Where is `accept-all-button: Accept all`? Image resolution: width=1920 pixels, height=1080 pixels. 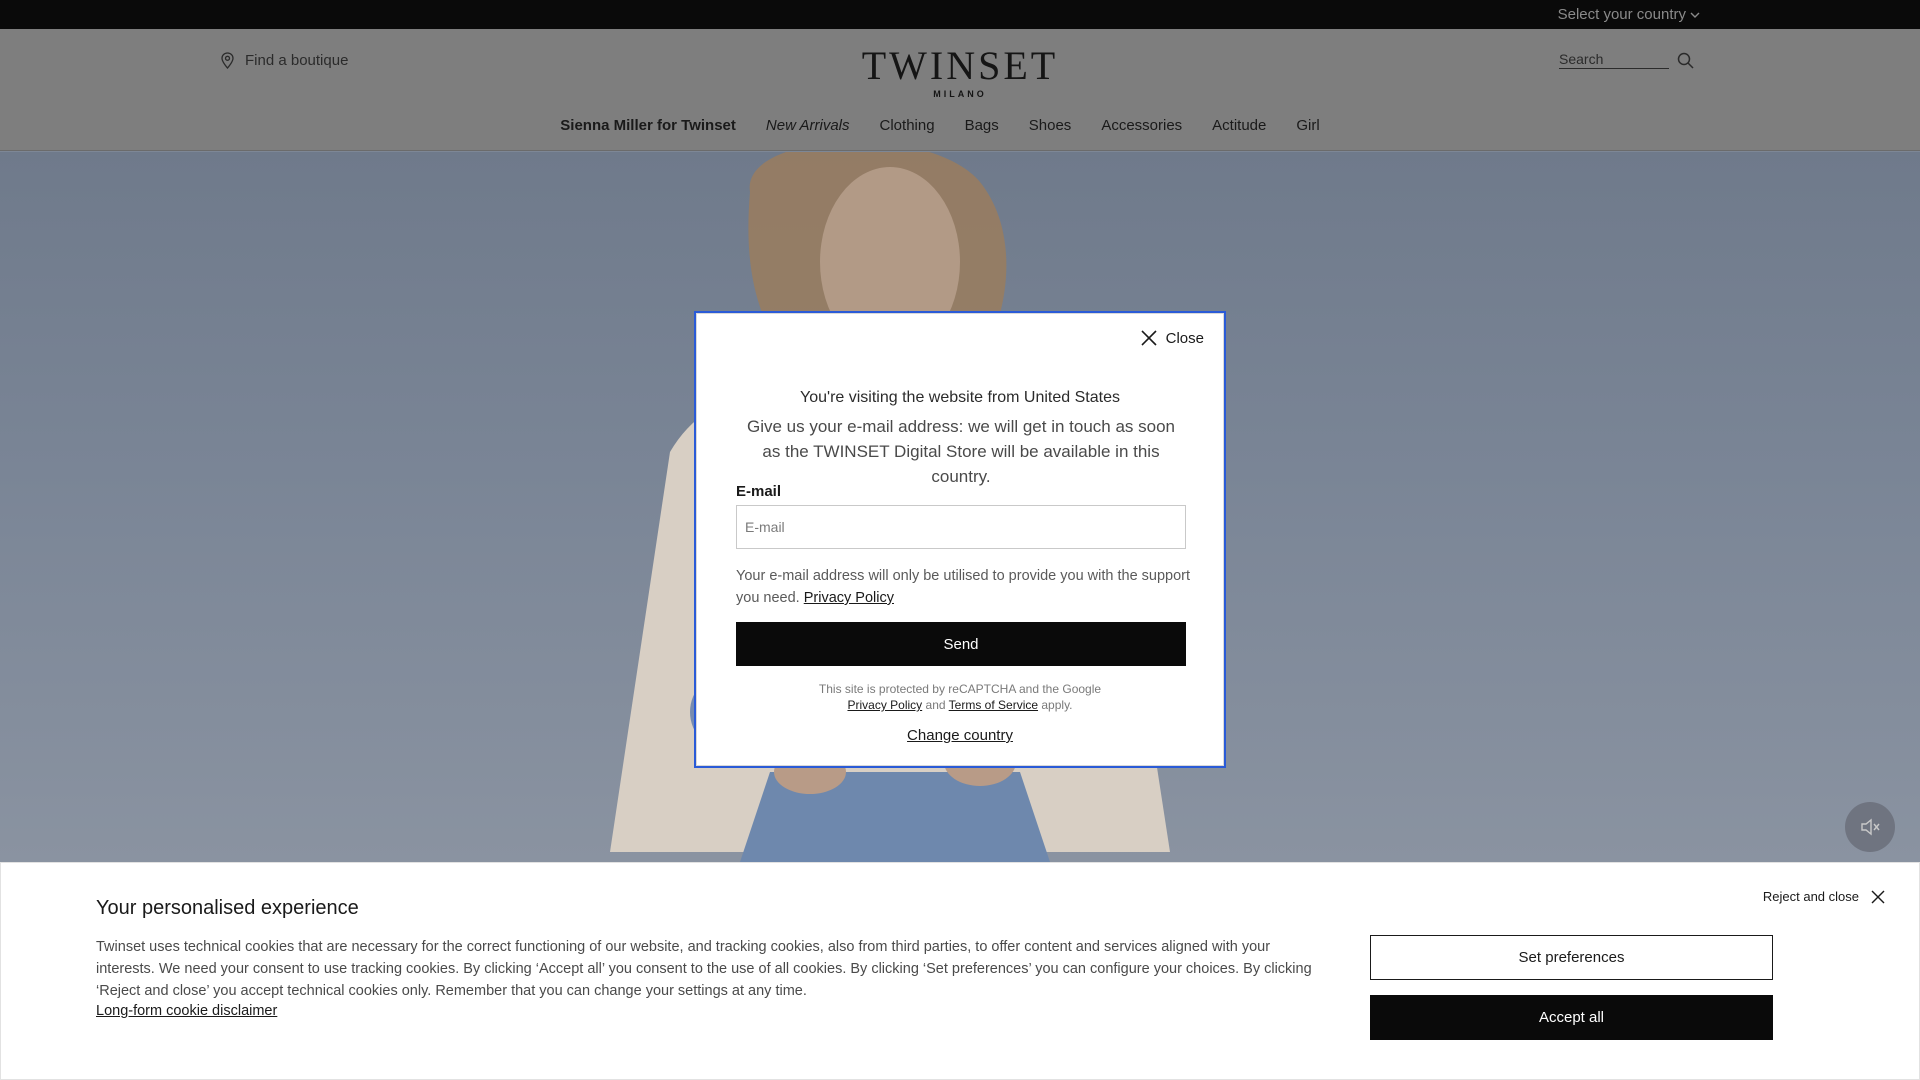 accept-all-button: Accept all is located at coordinates (1571, 1017).